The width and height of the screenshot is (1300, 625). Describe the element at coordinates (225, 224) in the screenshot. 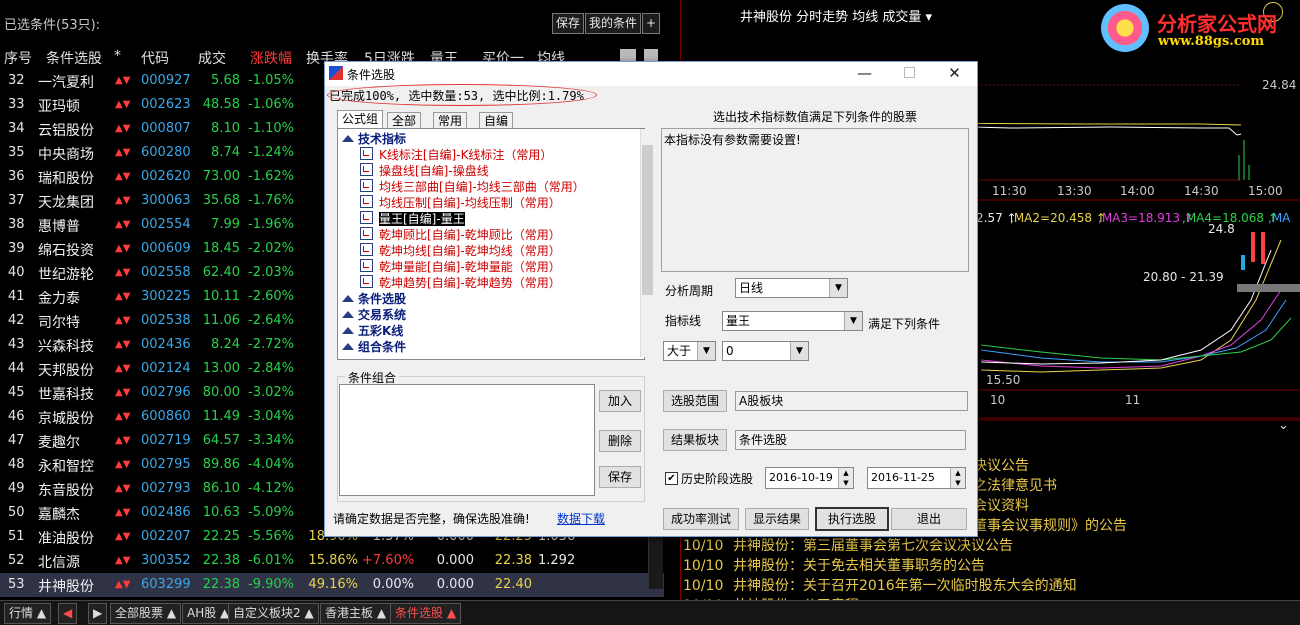

I see `stock-price: 7.99` at that location.